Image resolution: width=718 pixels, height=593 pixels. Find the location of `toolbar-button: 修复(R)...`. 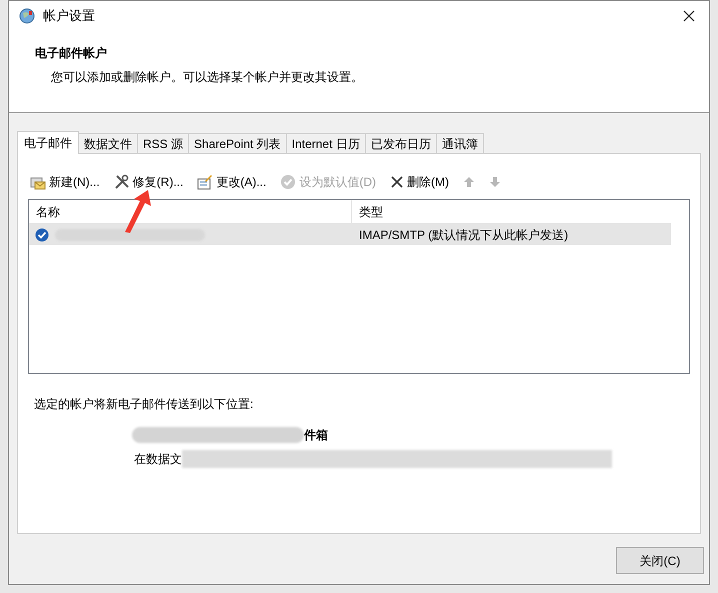

toolbar-button: 修复(R)... is located at coordinates (149, 182).